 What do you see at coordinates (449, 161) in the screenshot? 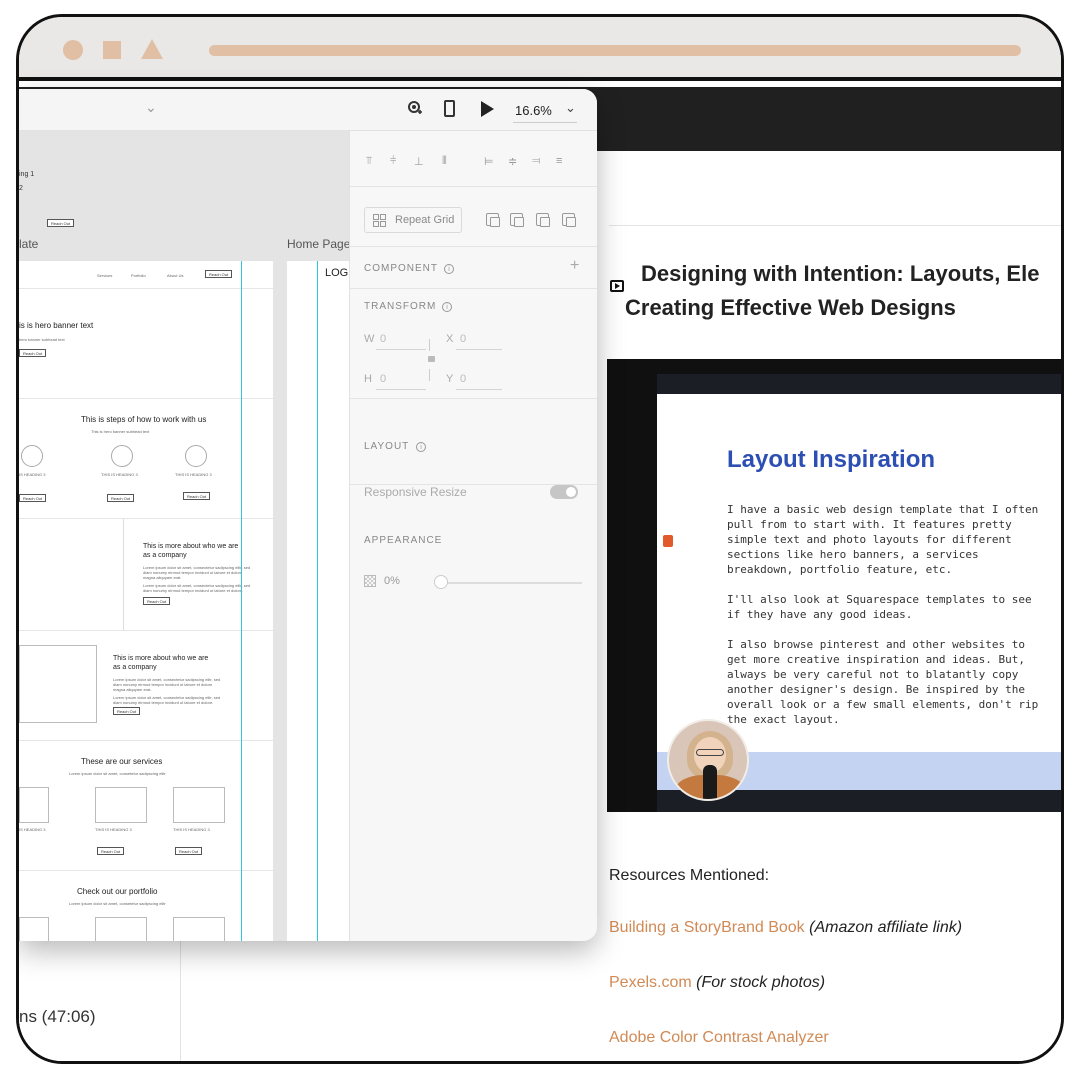
I see `distribute-vertical-icon: ⦀` at bounding box center [449, 161].